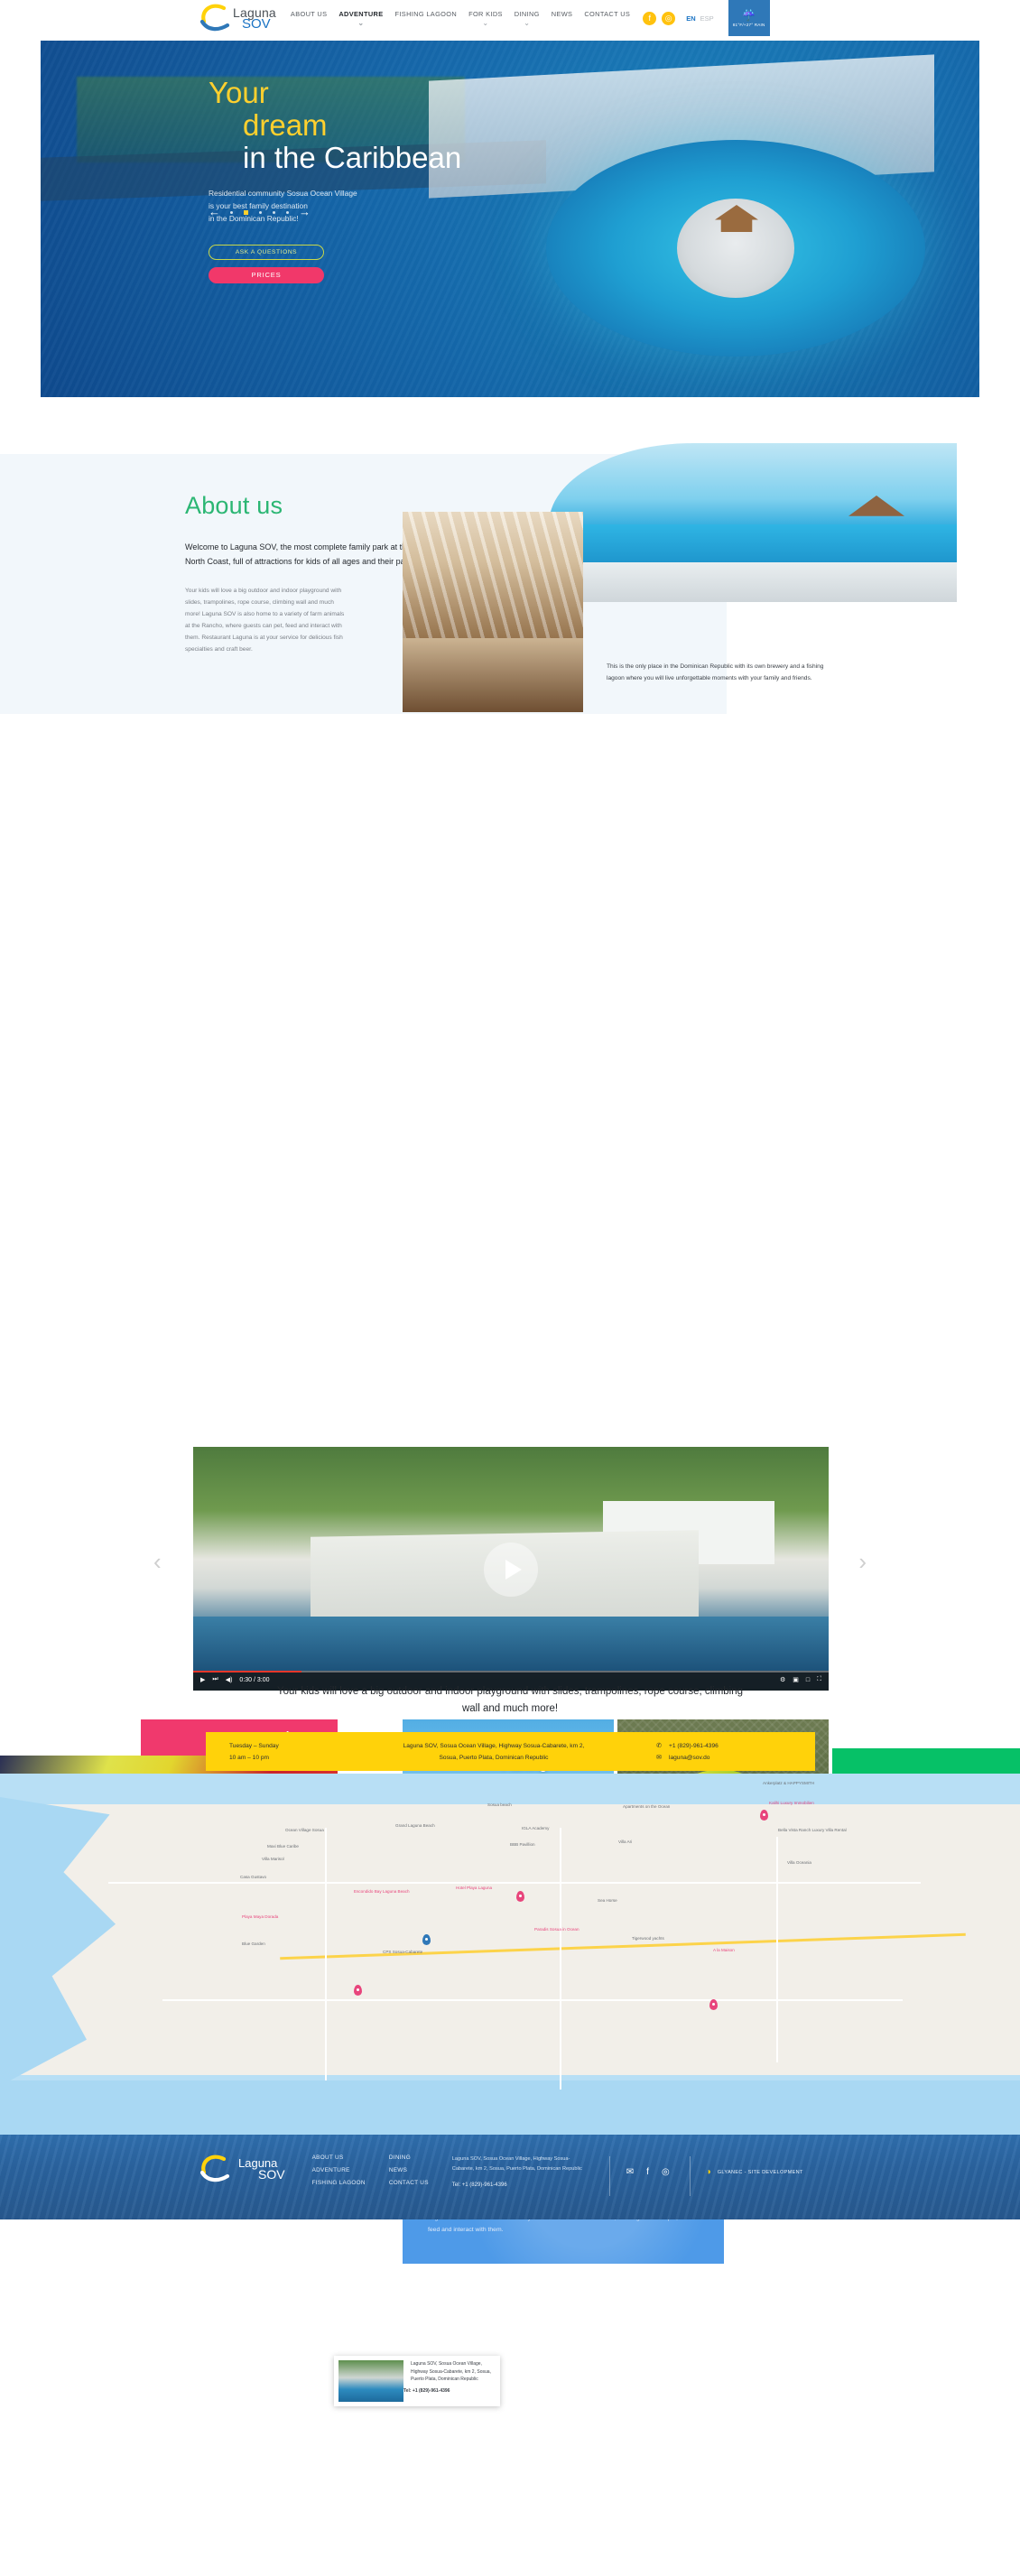 This screenshot has width=1020, height=2576. I want to click on play-icon: ▶, so click(202, 1680).